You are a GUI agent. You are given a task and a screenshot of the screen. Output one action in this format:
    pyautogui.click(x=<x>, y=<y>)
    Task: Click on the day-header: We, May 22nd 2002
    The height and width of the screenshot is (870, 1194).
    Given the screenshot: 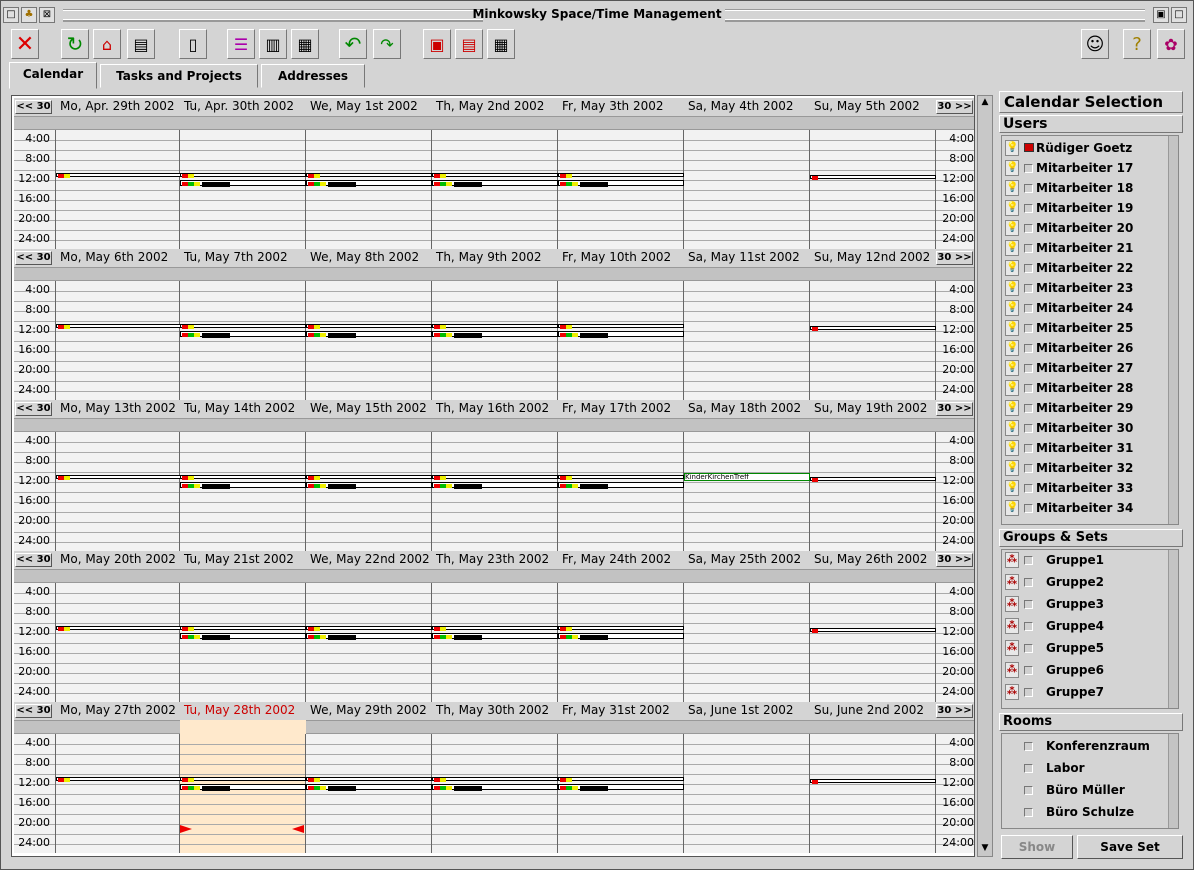 What is the action you would take?
    pyautogui.click(x=369, y=560)
    